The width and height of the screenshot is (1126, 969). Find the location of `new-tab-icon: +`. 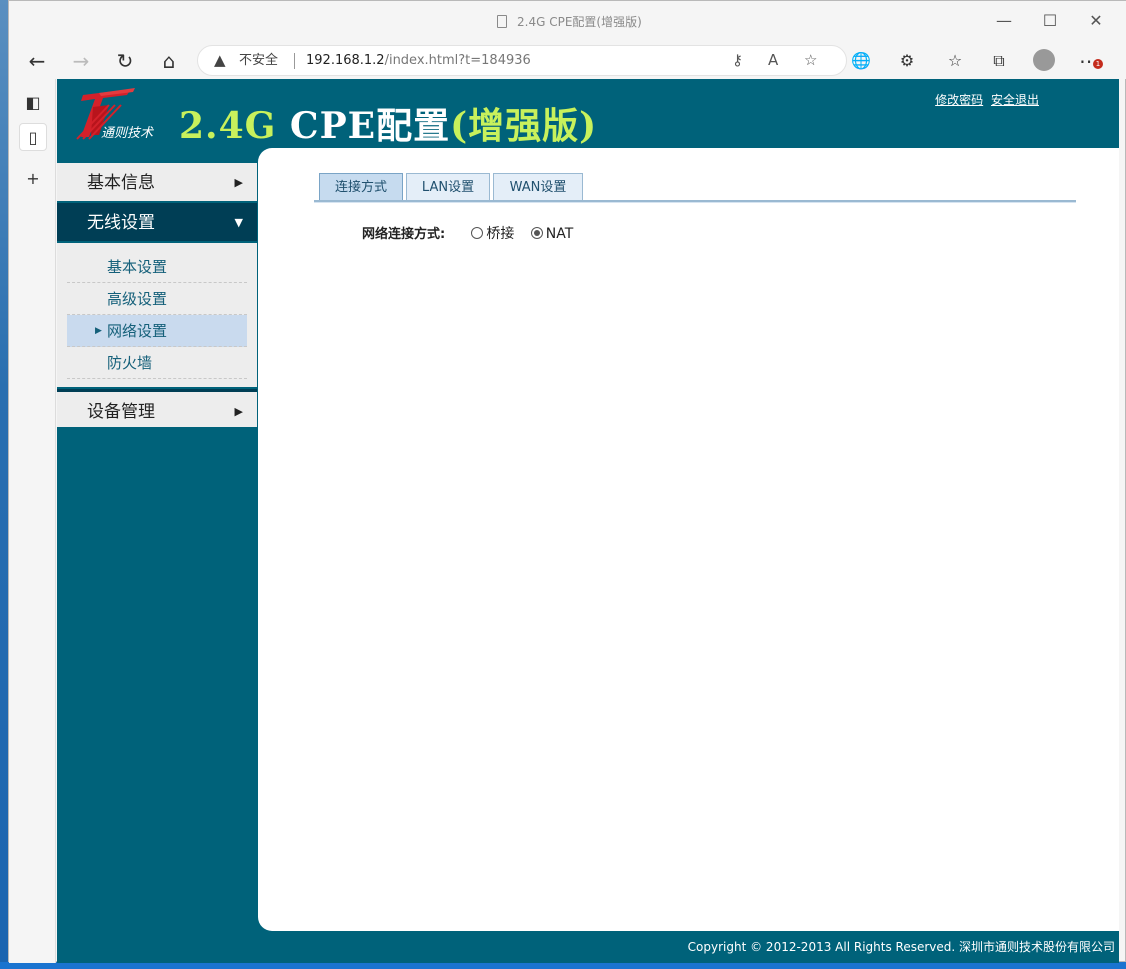

new-tab-icon: + is located at coordinates (33, 179).